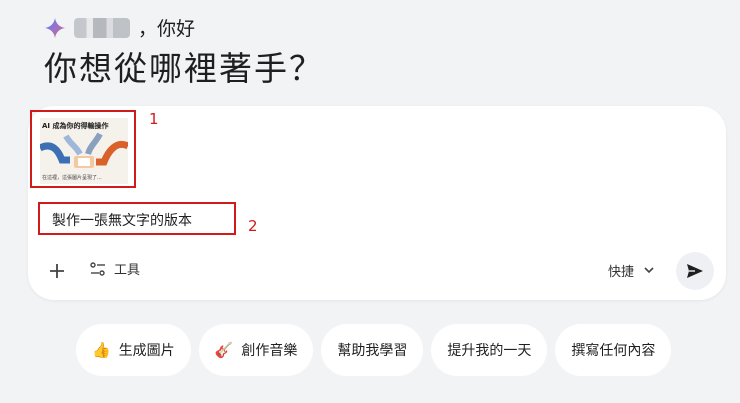 This screenshot has width=740, height=403. Describe the element at coordinates (184, 68) in the screenshot. I see `page-title: 你想從哪裡著手？` at that location.